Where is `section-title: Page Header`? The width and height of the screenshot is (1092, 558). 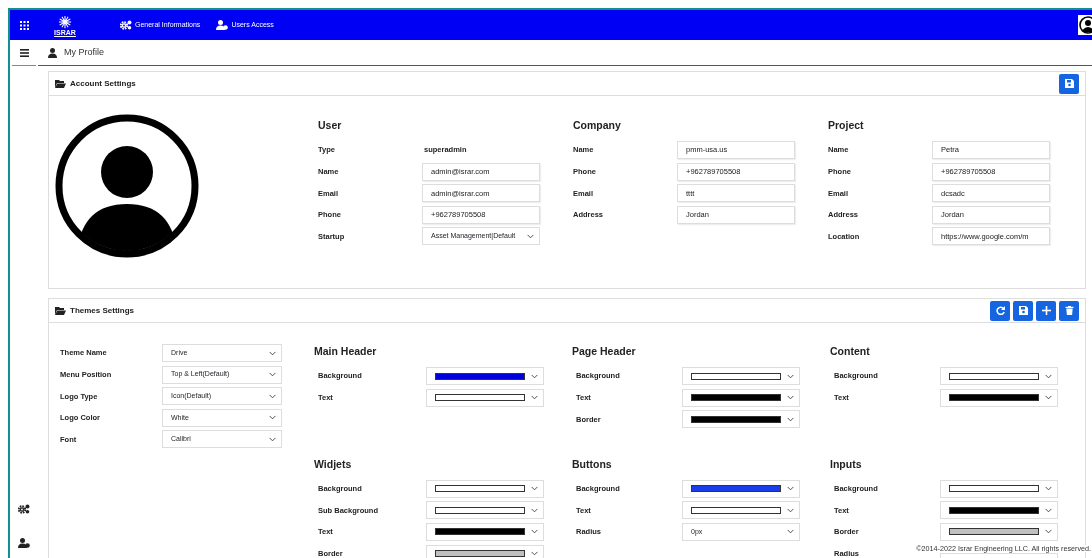
section-title: Page Header is located at coordinates (604, 351).